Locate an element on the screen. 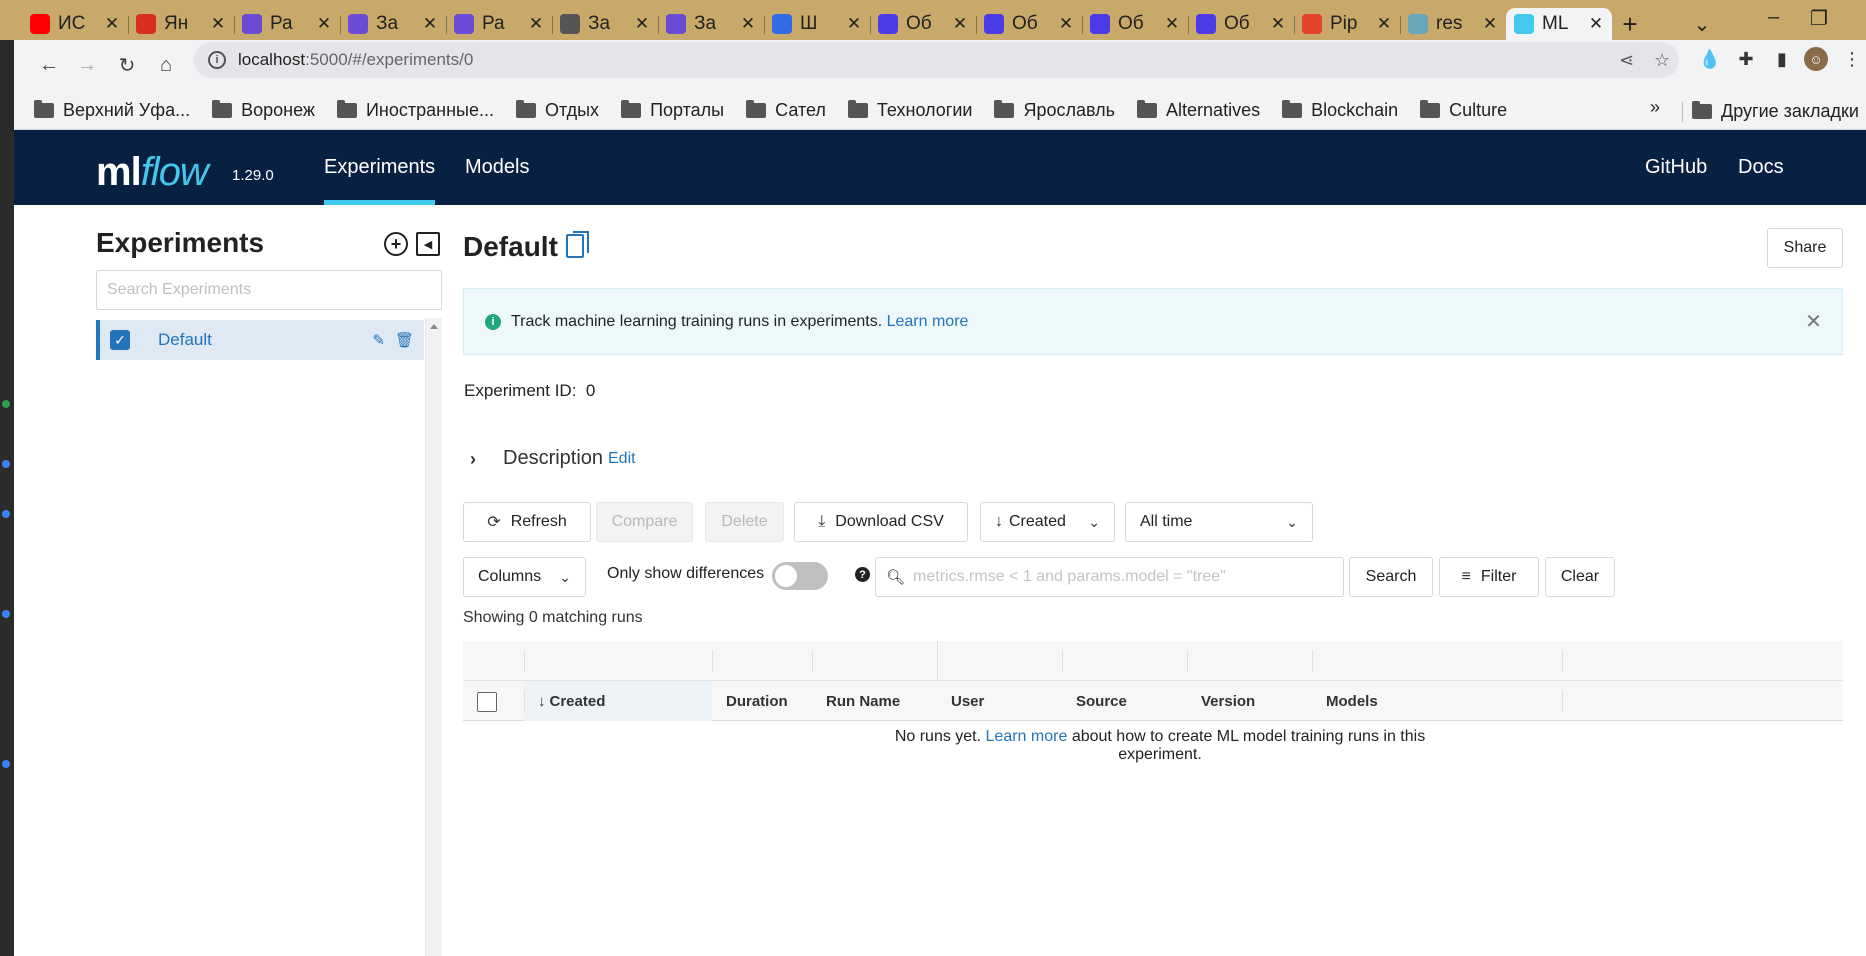  col-source: Source is located at coordinates (1124, 701).